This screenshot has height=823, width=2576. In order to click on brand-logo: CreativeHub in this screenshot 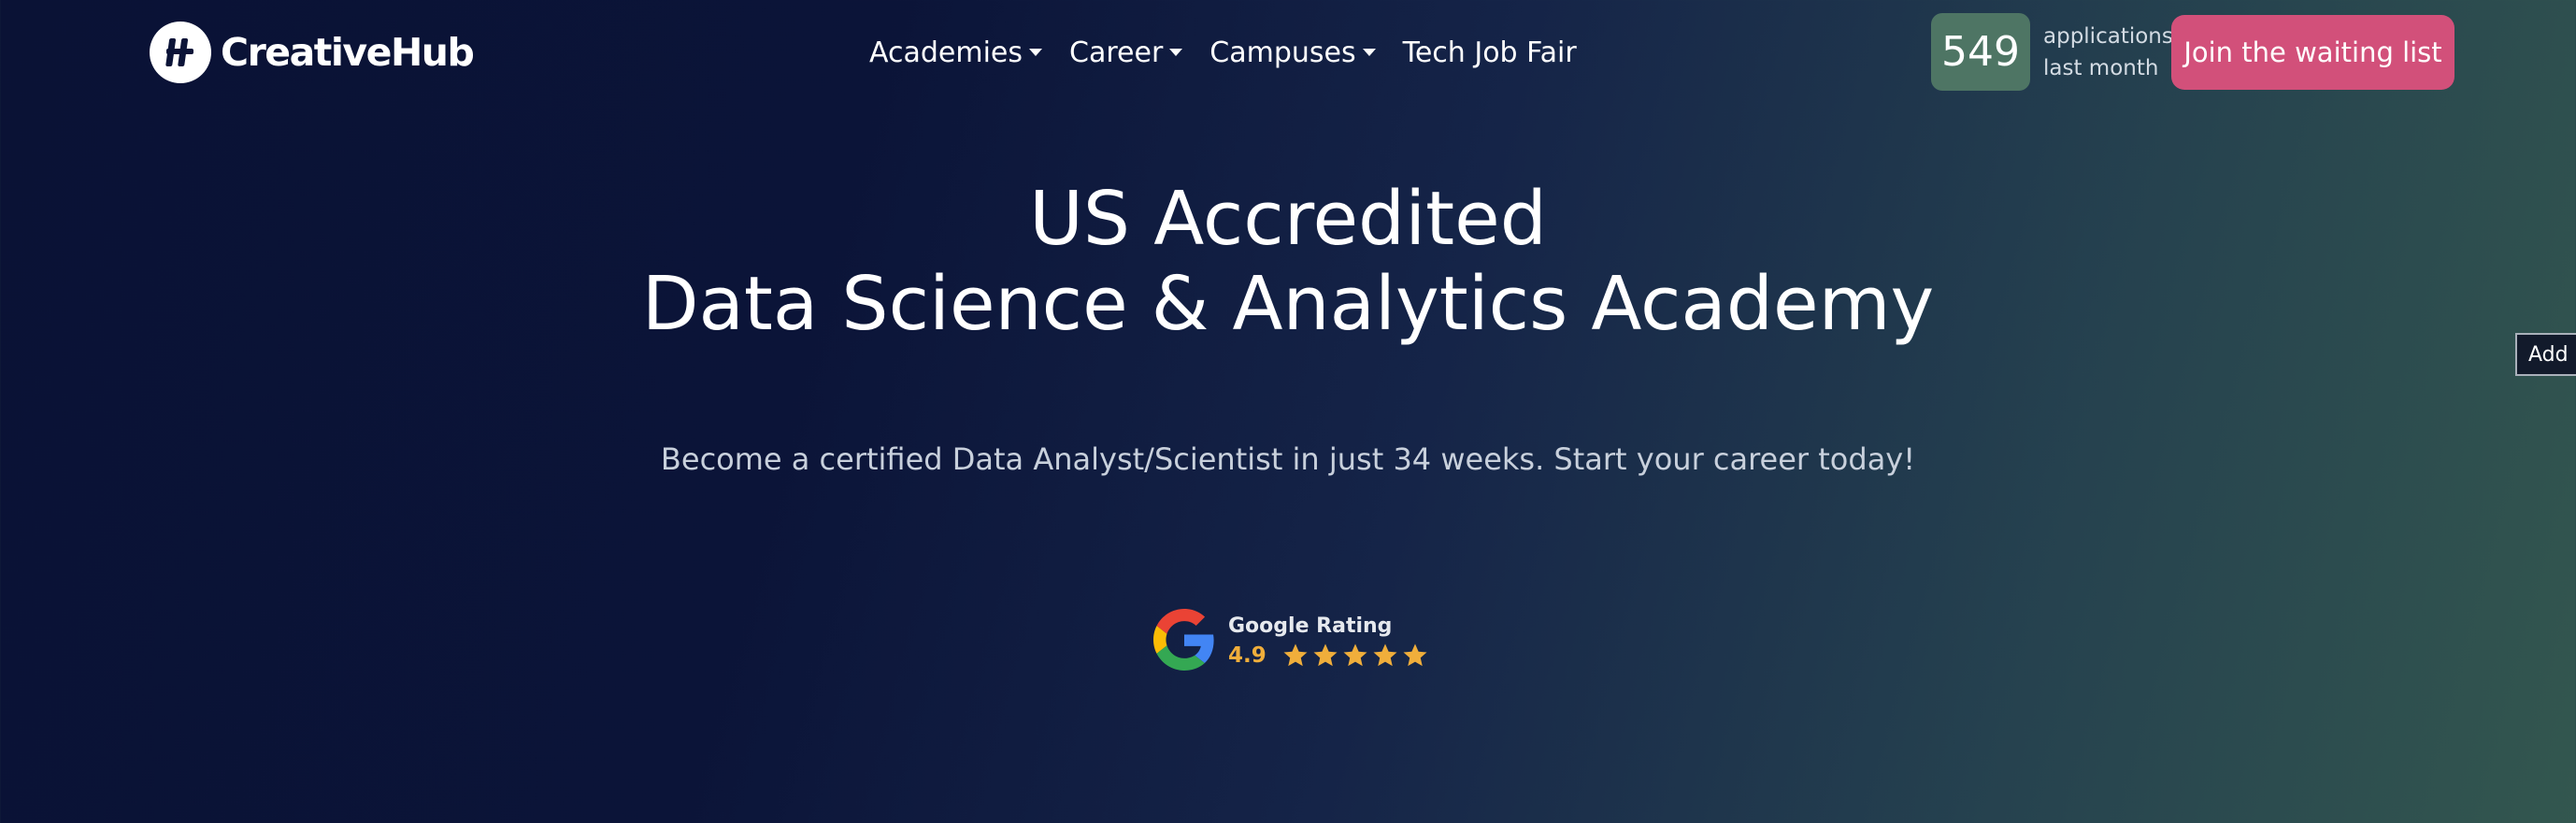, I will do `click(312, 52)`.